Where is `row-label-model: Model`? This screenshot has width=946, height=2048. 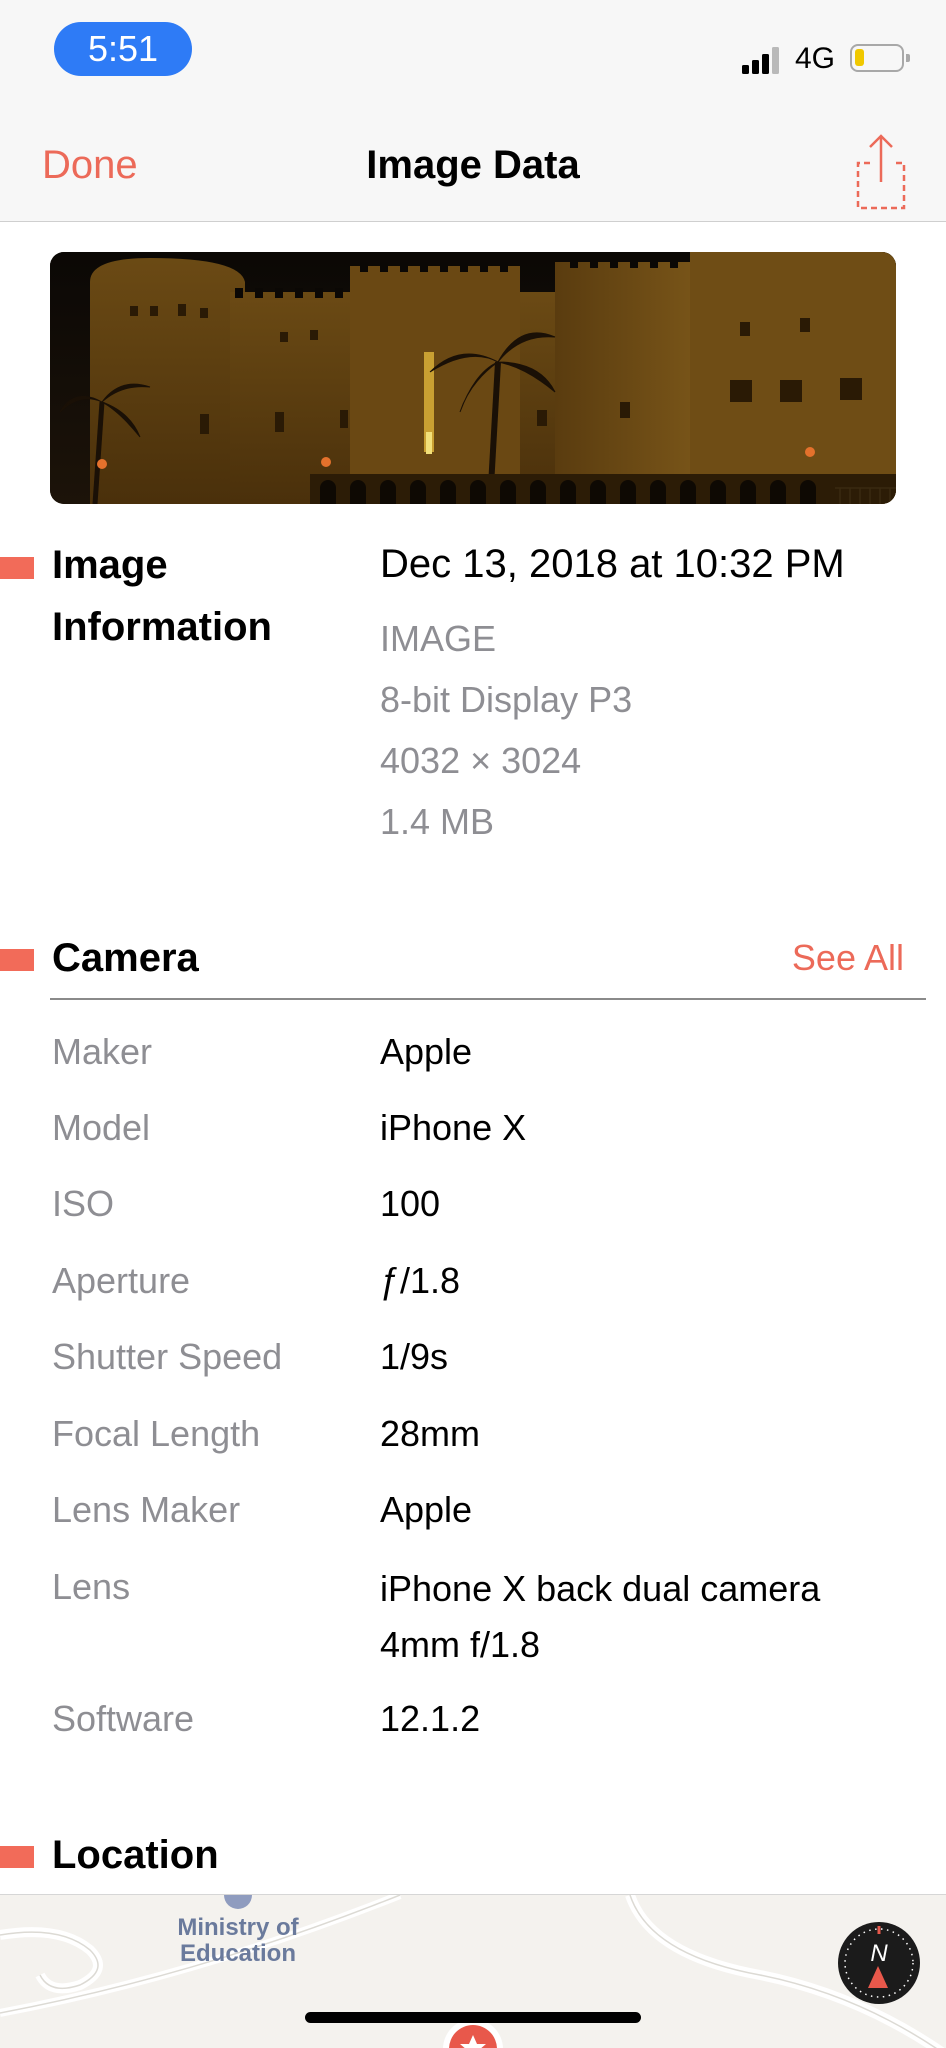
row-label-model: Model is located at coordinates (101, 1127).